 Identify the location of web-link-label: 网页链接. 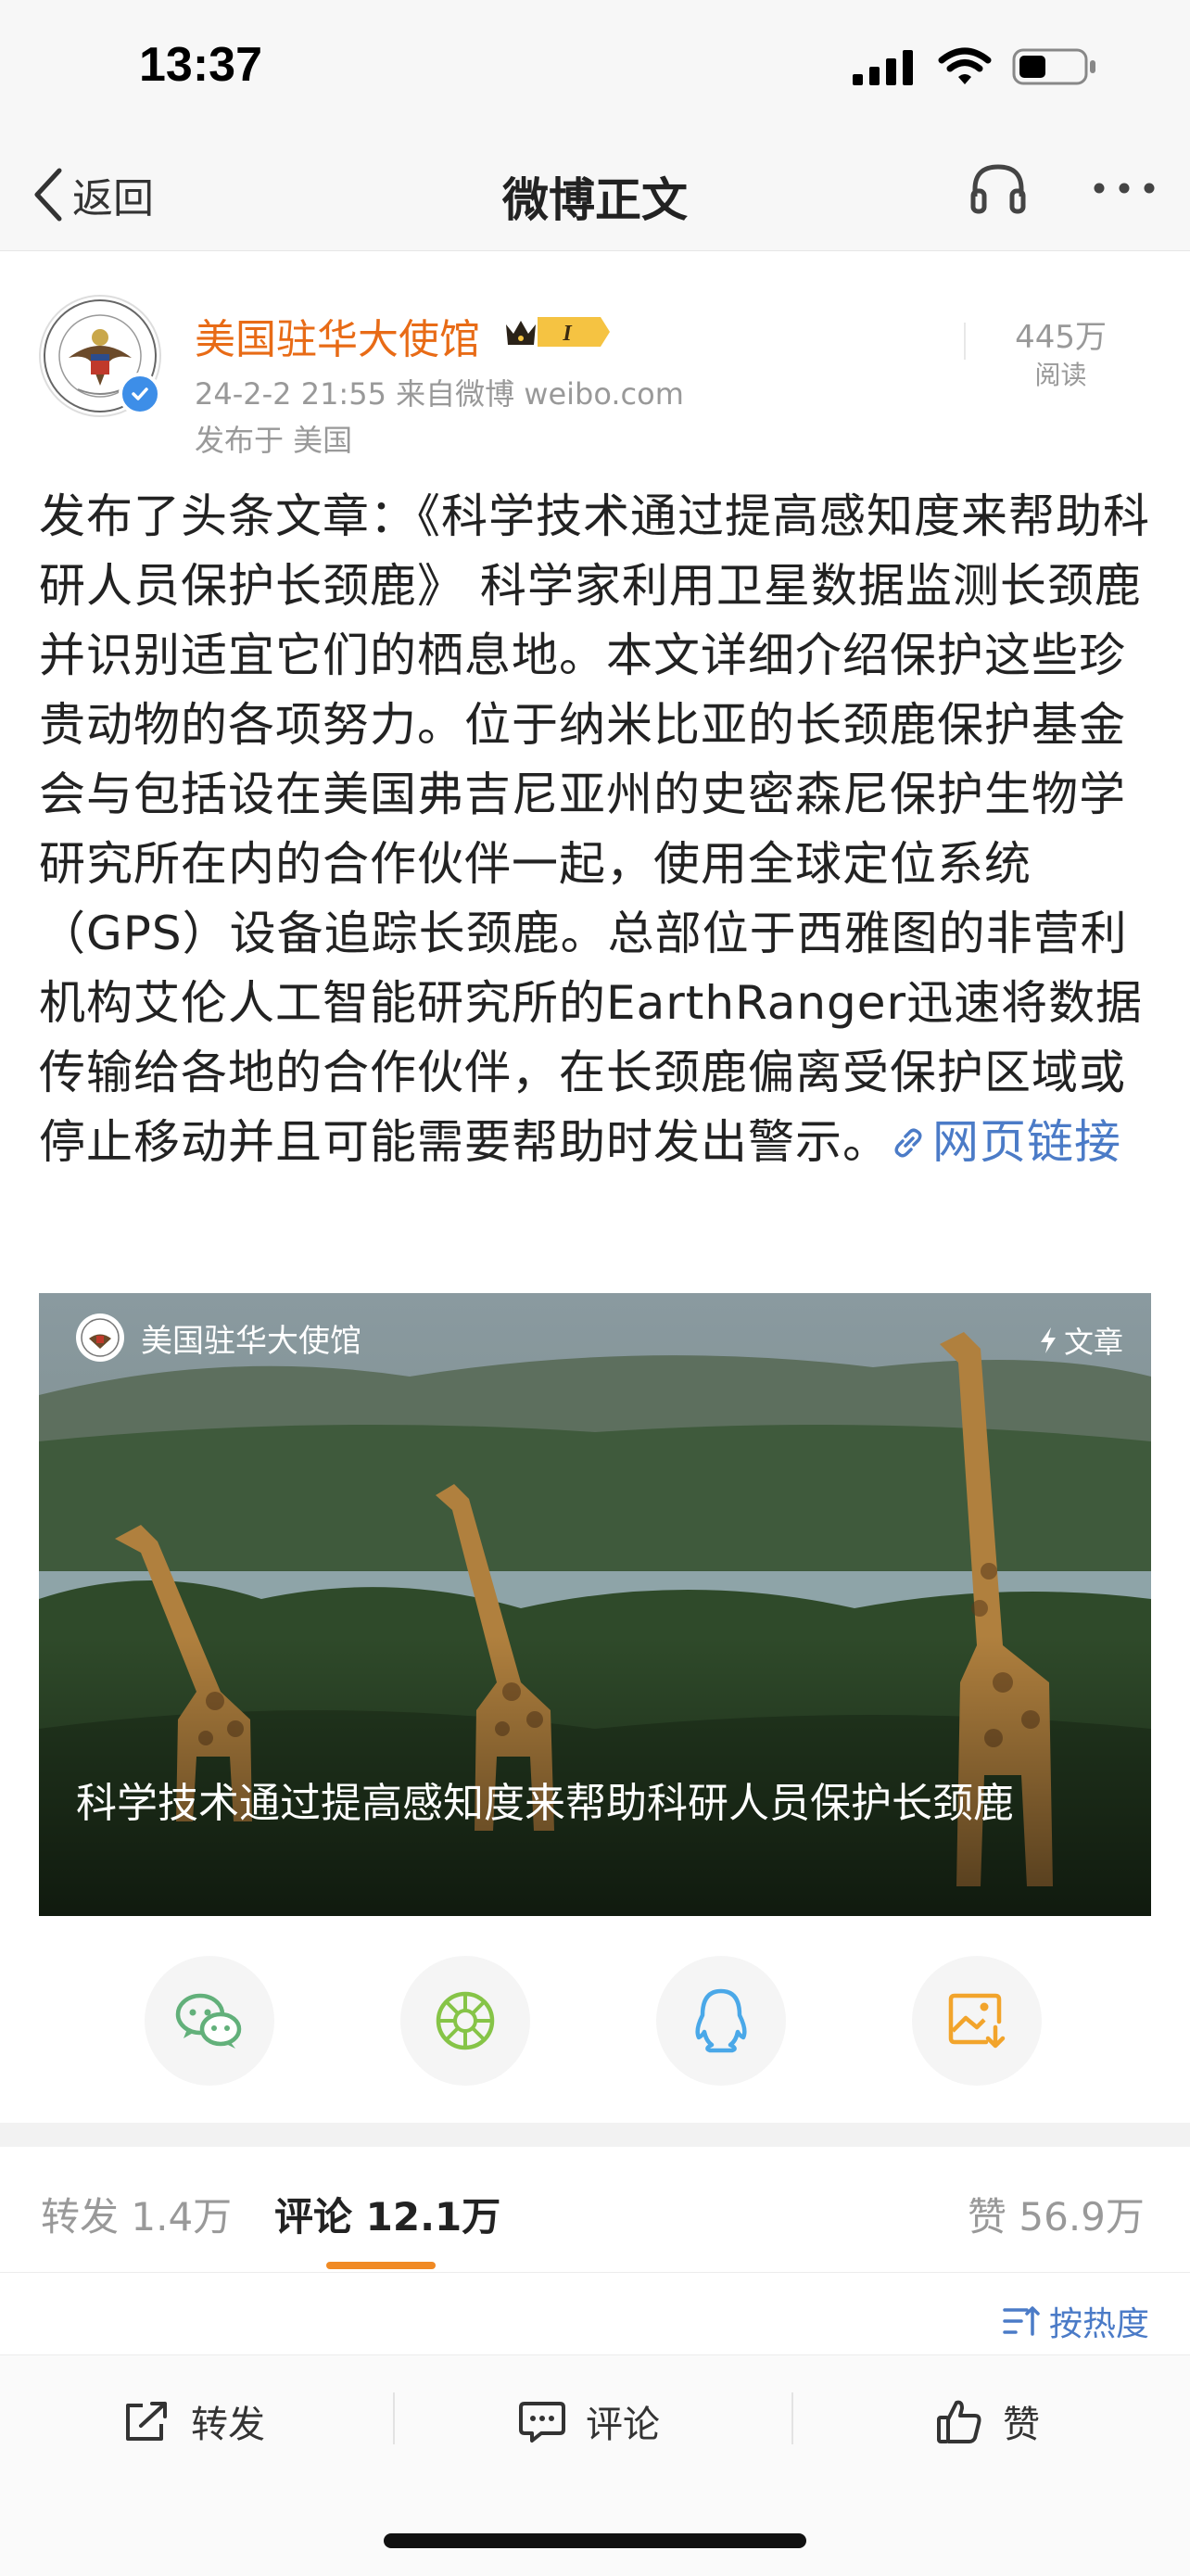
(1026, 1142).